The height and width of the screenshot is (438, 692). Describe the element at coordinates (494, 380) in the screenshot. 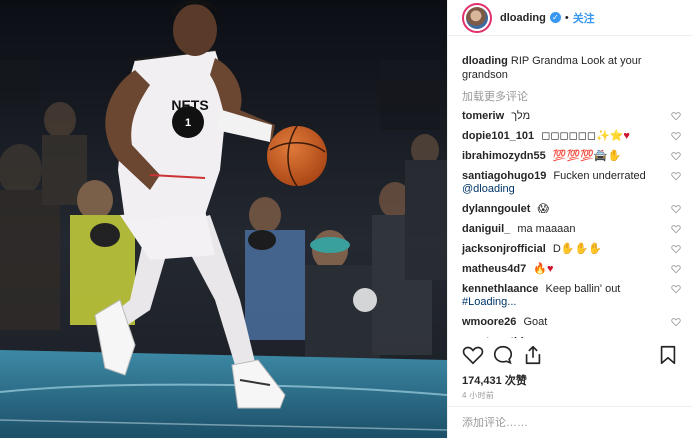

I see `likes-count: 174,431 次赞` at that location.